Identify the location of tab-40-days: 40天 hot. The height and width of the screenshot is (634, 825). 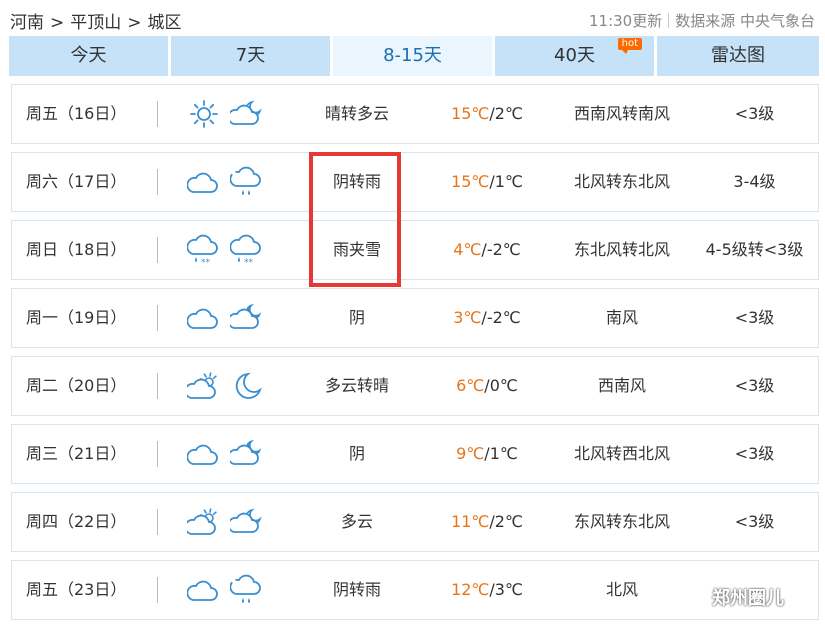
(574, 56).